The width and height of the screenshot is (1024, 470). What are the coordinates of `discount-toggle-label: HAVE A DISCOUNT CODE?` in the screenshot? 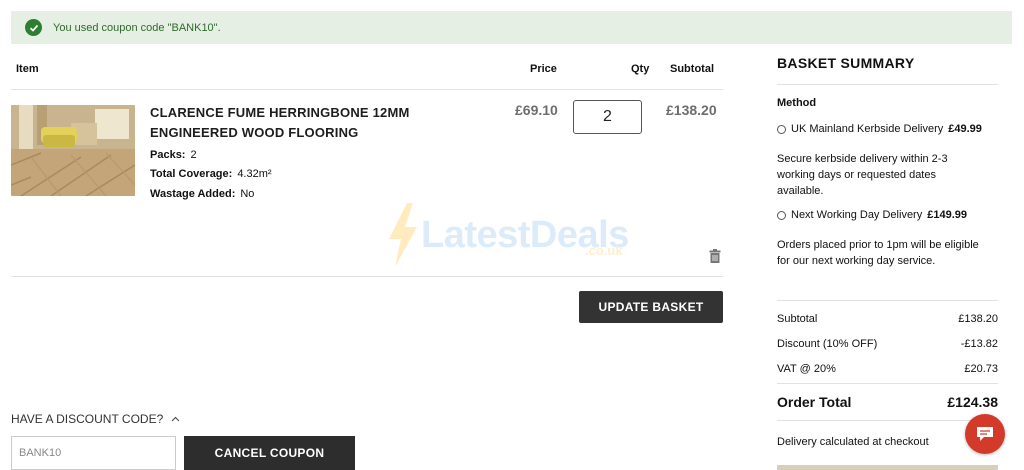 It's located at (87, 419).